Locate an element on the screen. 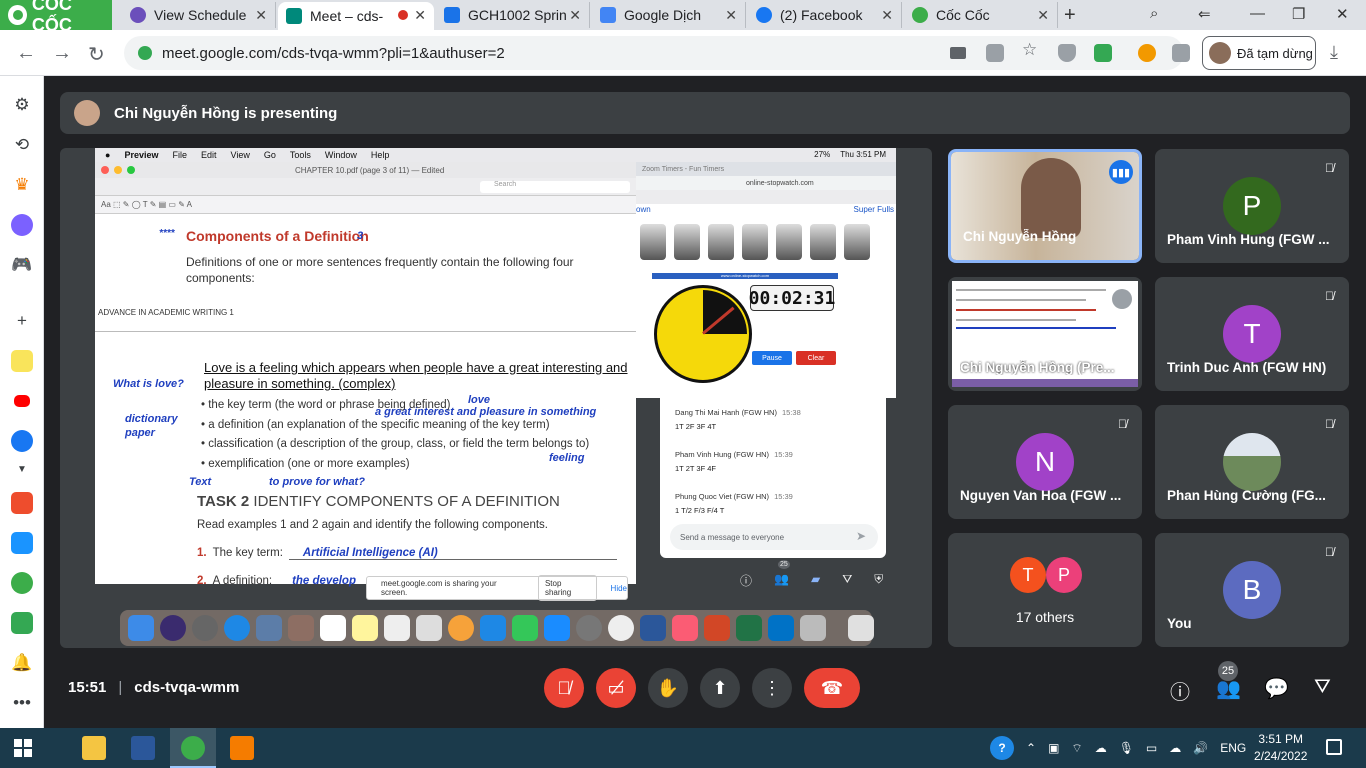  camera-icon is located at coordinates (958, 53).